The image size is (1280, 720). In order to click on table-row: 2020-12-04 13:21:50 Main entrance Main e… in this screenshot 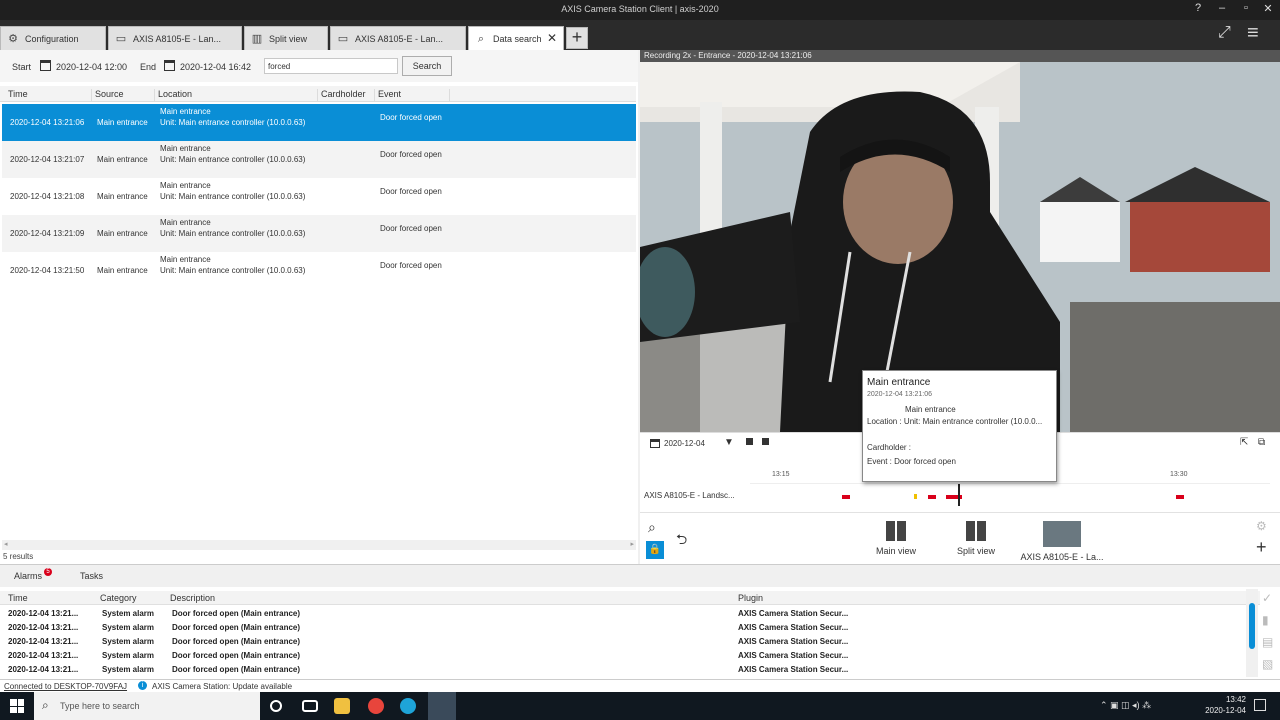, I will do `click(319, 270)`.